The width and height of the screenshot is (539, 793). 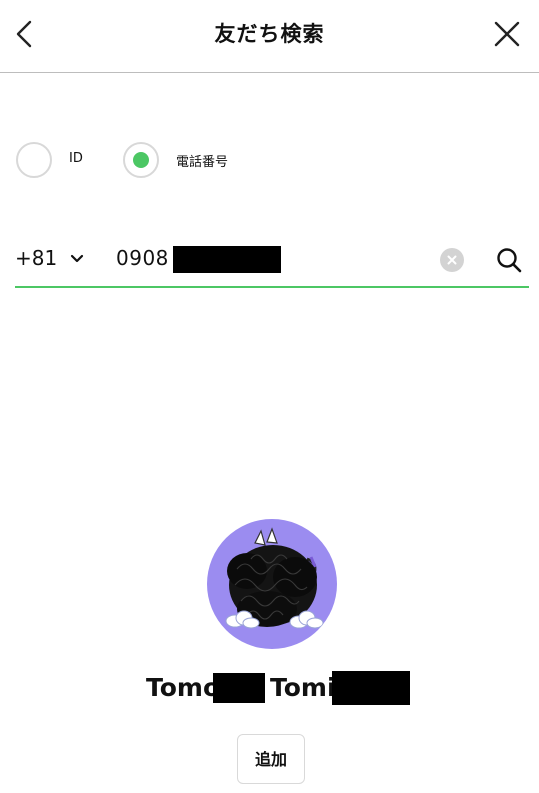 I want to click on radio-label-phone: 電話番号, so click(x=202, y=162).